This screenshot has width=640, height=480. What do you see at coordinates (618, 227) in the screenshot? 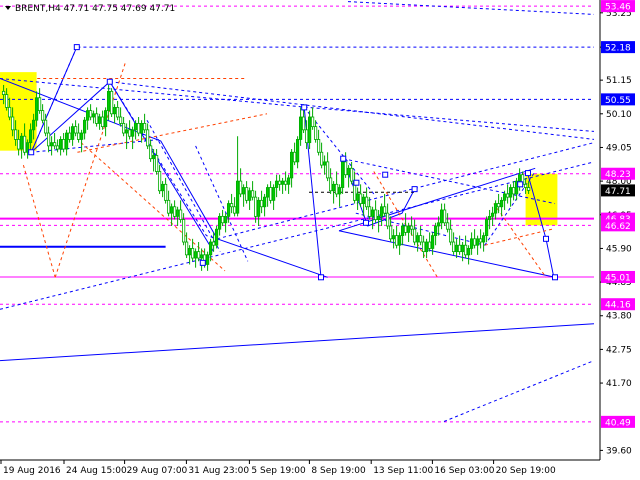
I see `price-tag-label: 46.62` at bounding box center [618, 227].